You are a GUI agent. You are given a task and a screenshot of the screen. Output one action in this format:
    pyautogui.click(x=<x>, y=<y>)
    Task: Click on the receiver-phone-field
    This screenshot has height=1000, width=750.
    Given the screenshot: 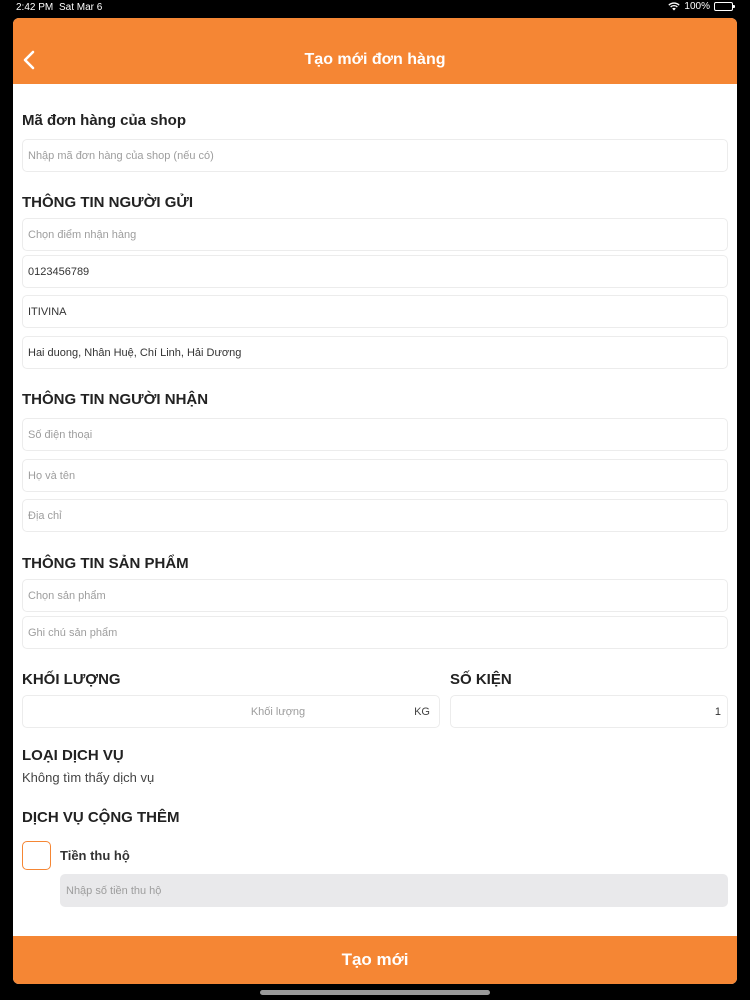 What is the action you would take?
    pyautogui.click(x=375, y=434)
    